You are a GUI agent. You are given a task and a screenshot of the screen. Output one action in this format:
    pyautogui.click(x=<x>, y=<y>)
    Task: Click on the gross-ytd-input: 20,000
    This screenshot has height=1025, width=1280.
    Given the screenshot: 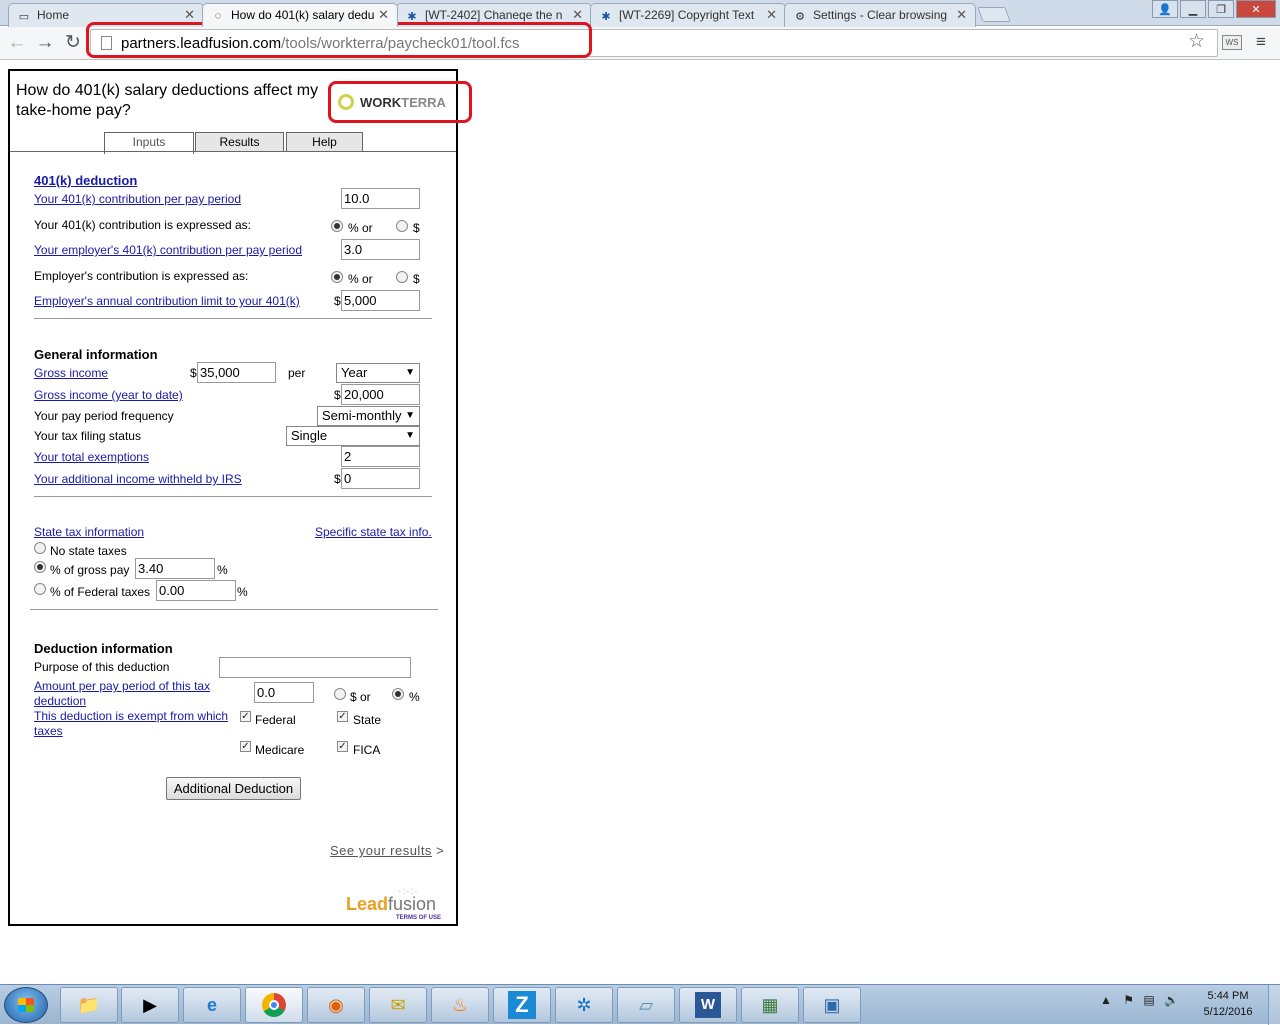 What is the action you would take?
    pyautogui.click(x=380, y=394)
    